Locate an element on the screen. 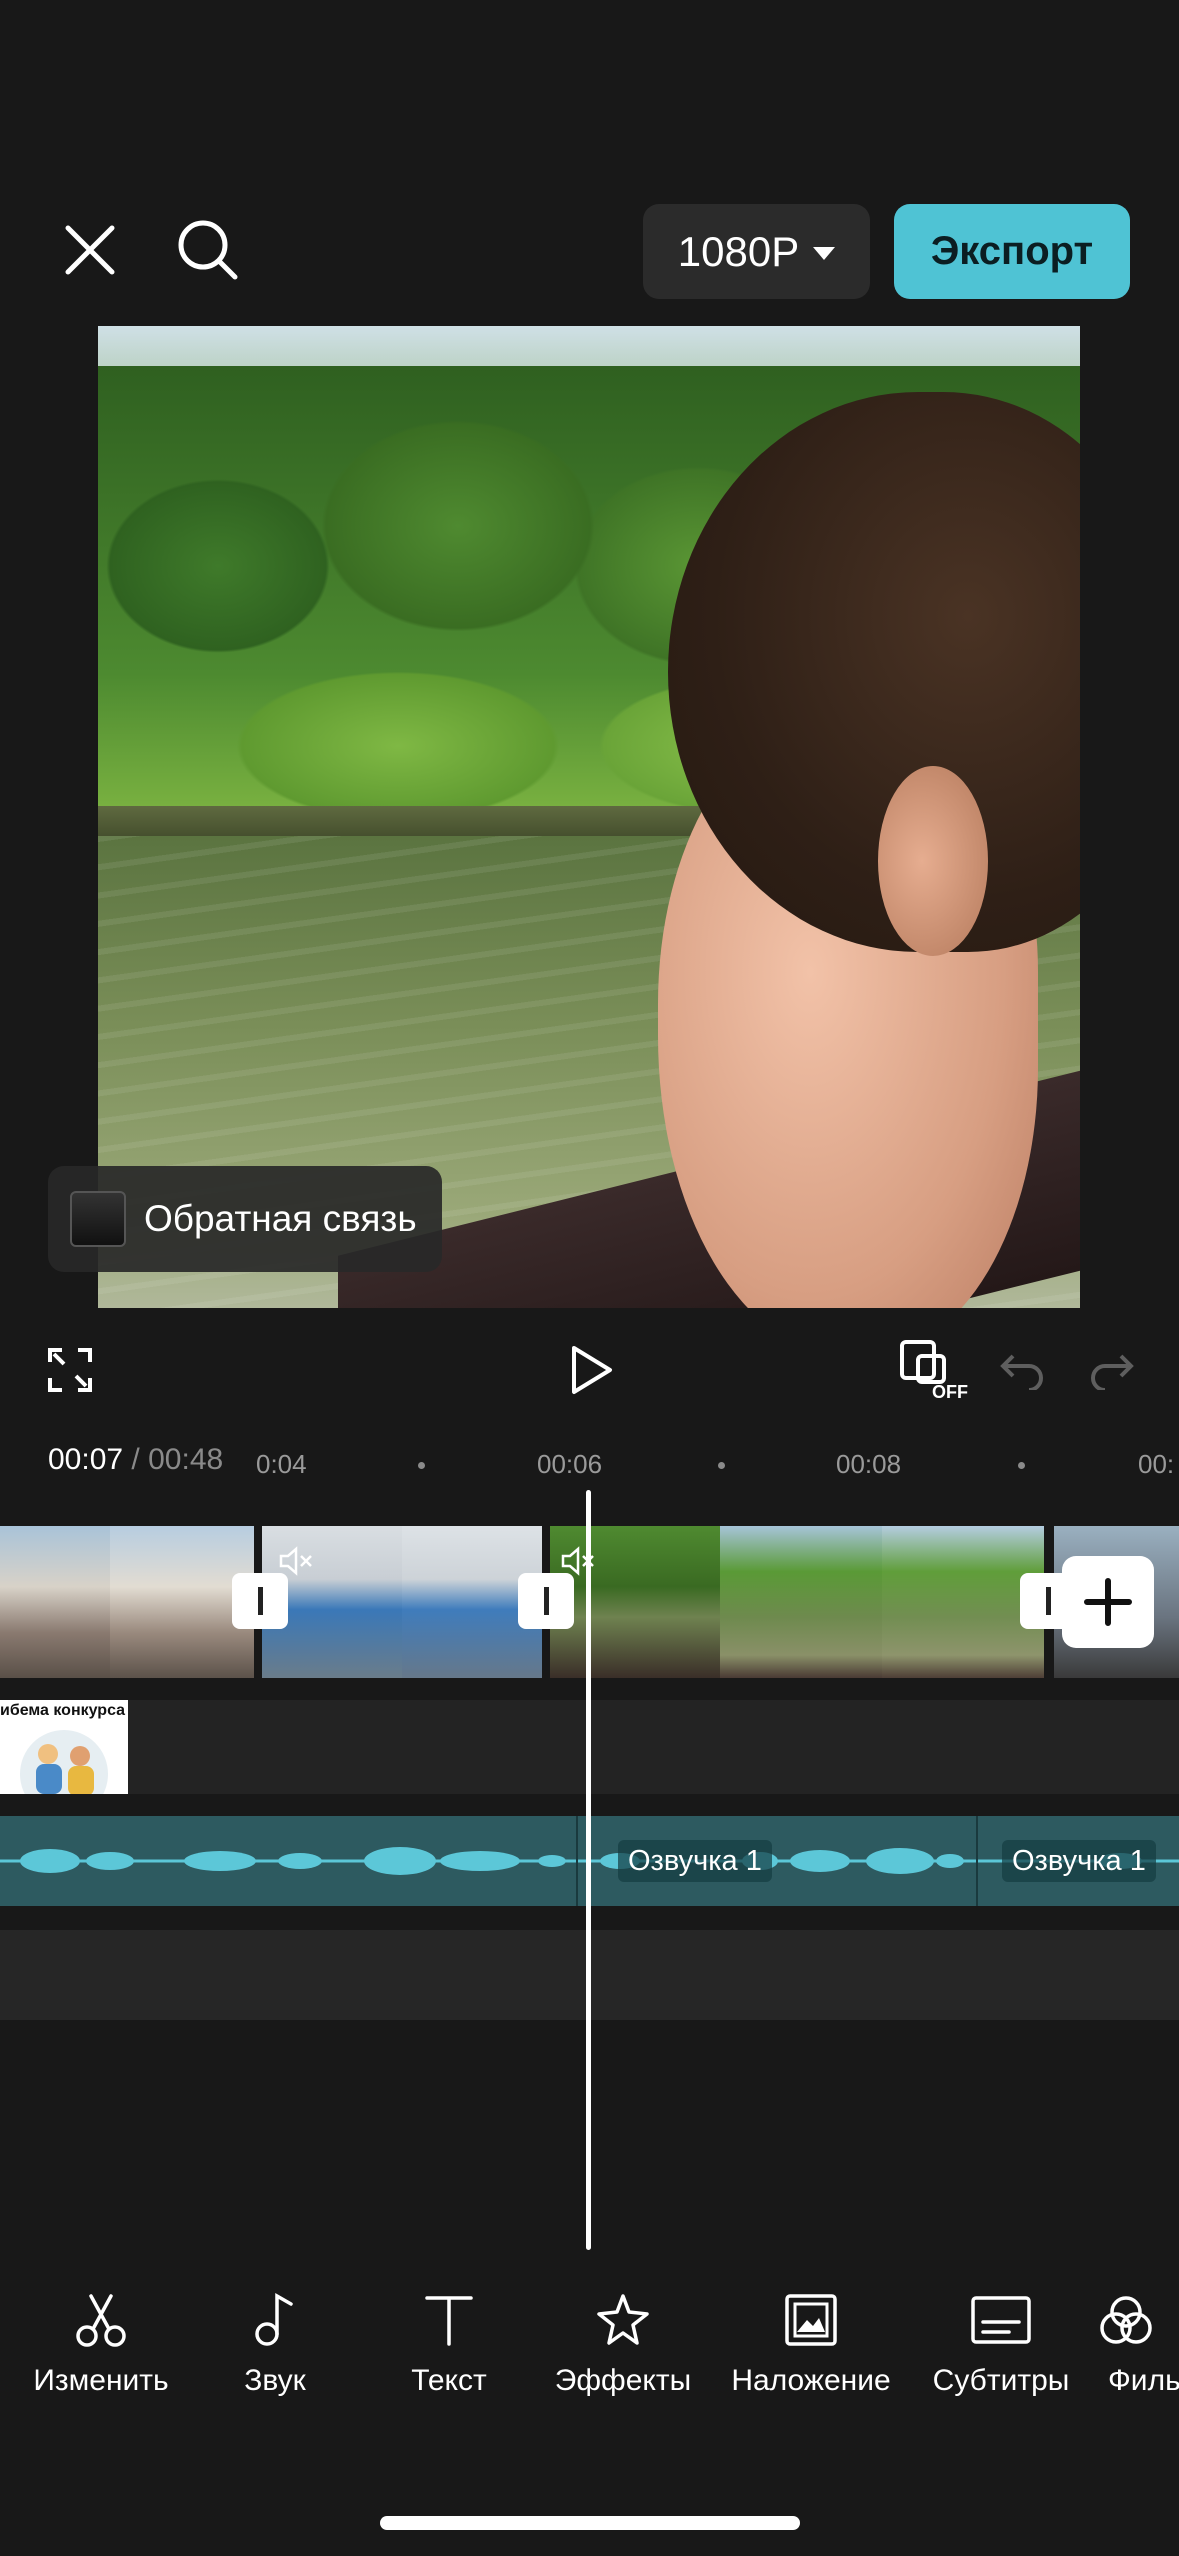  toolbar-edit: Изменить is located at coordinates (101, 2344).